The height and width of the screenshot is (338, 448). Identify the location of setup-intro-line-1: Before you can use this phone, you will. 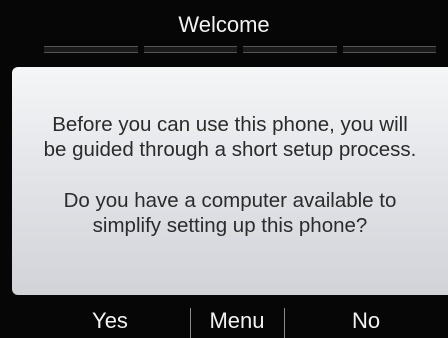
(230, 124).